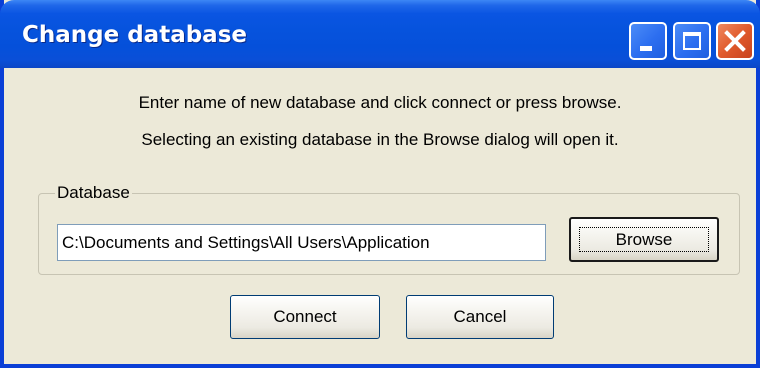 The width and height of the screenshot is (760, 368). Describe the element at coordinates (646, 48) in the screenshot. I see `minimize-icon` at that location.